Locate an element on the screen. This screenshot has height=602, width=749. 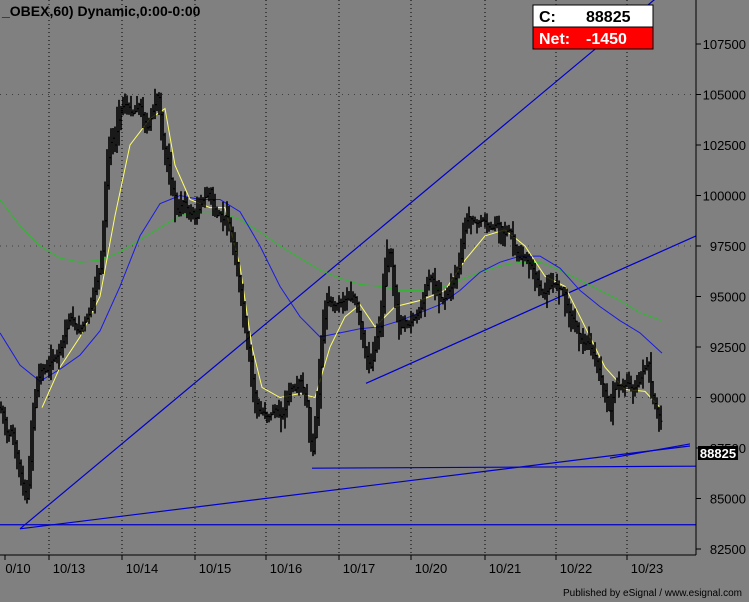
chart-title: _OBEX,60) Dynamic,0:00-0:00 is located at coordinates (101, 11).